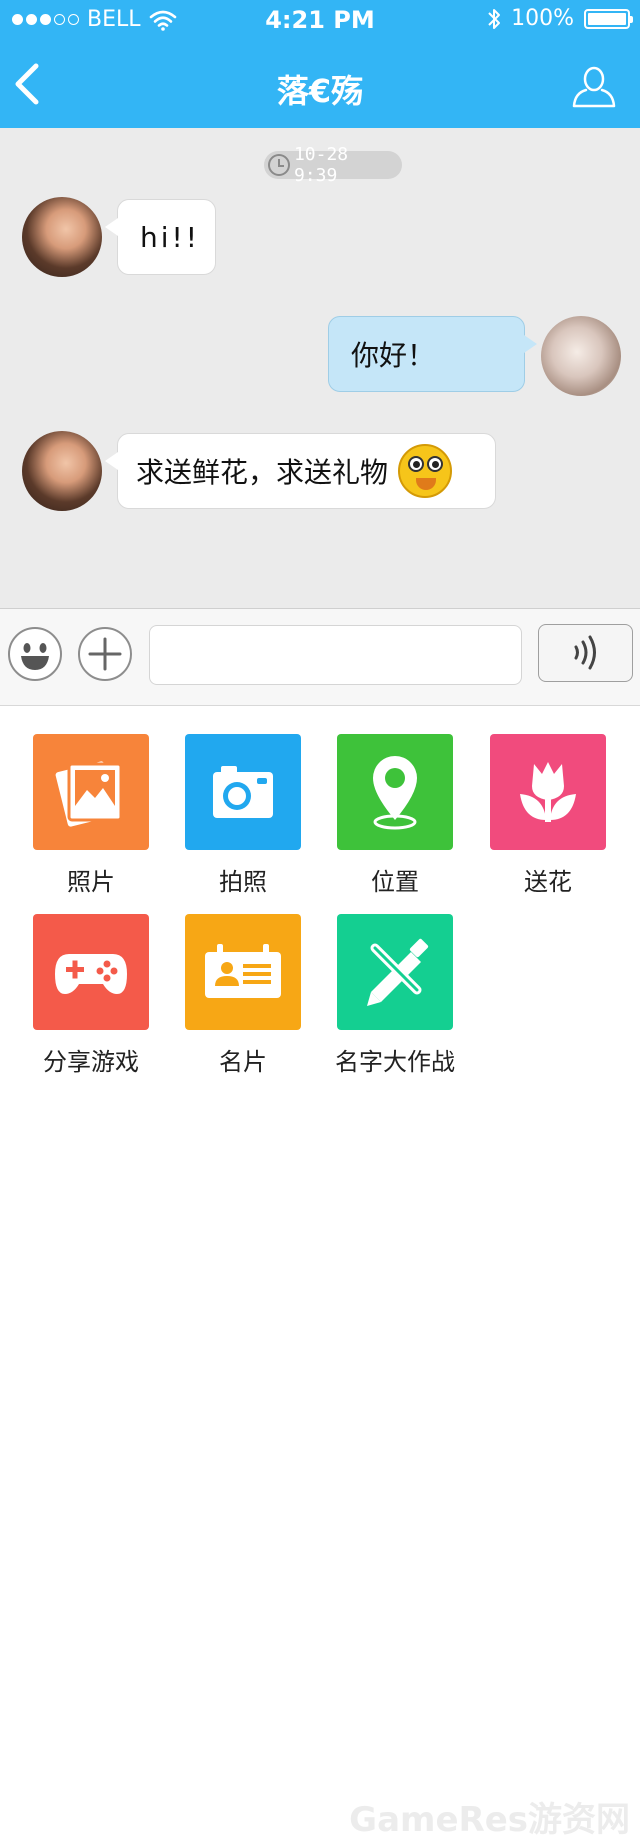 The height and width of the screenshot is (1841, 640). I want to click on profile-button, so click(594, 86).